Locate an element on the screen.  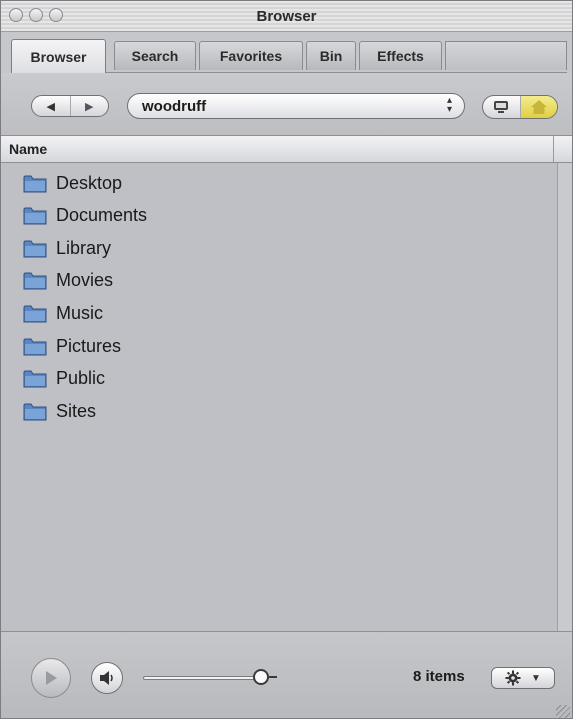
location-shortcuts is located at coordinates (520, 107).